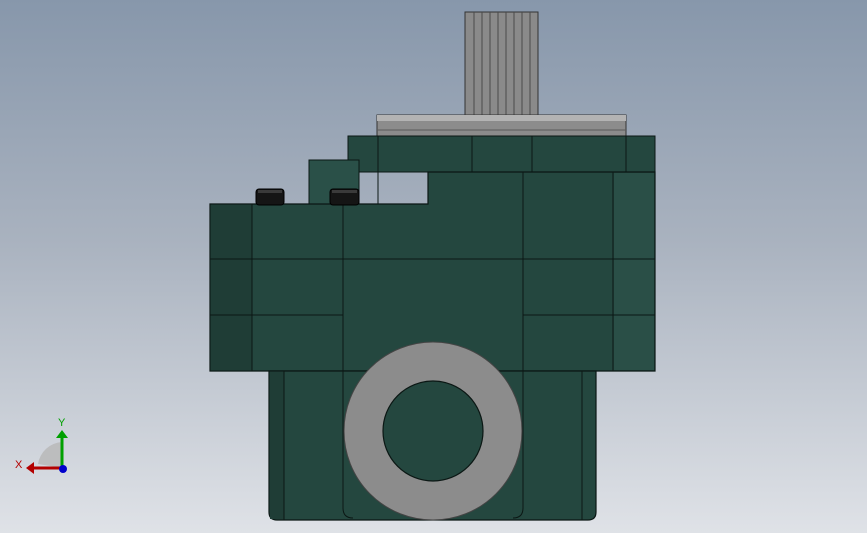 This screenshot has height=533, width=867. I want to click on shaft-flange, so click(501, 126).